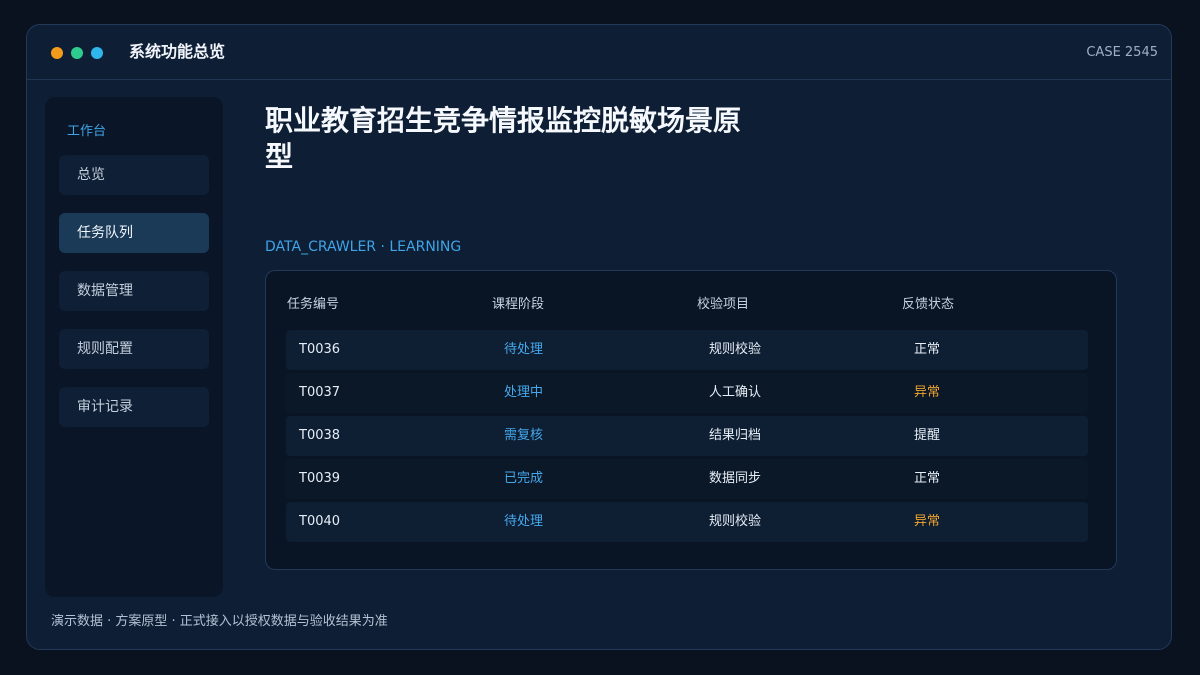 The height and width of the screenshot is (675, 1200). I want to click on table-row: T0039 已完成 数据同步 正常, so click(687, 479).